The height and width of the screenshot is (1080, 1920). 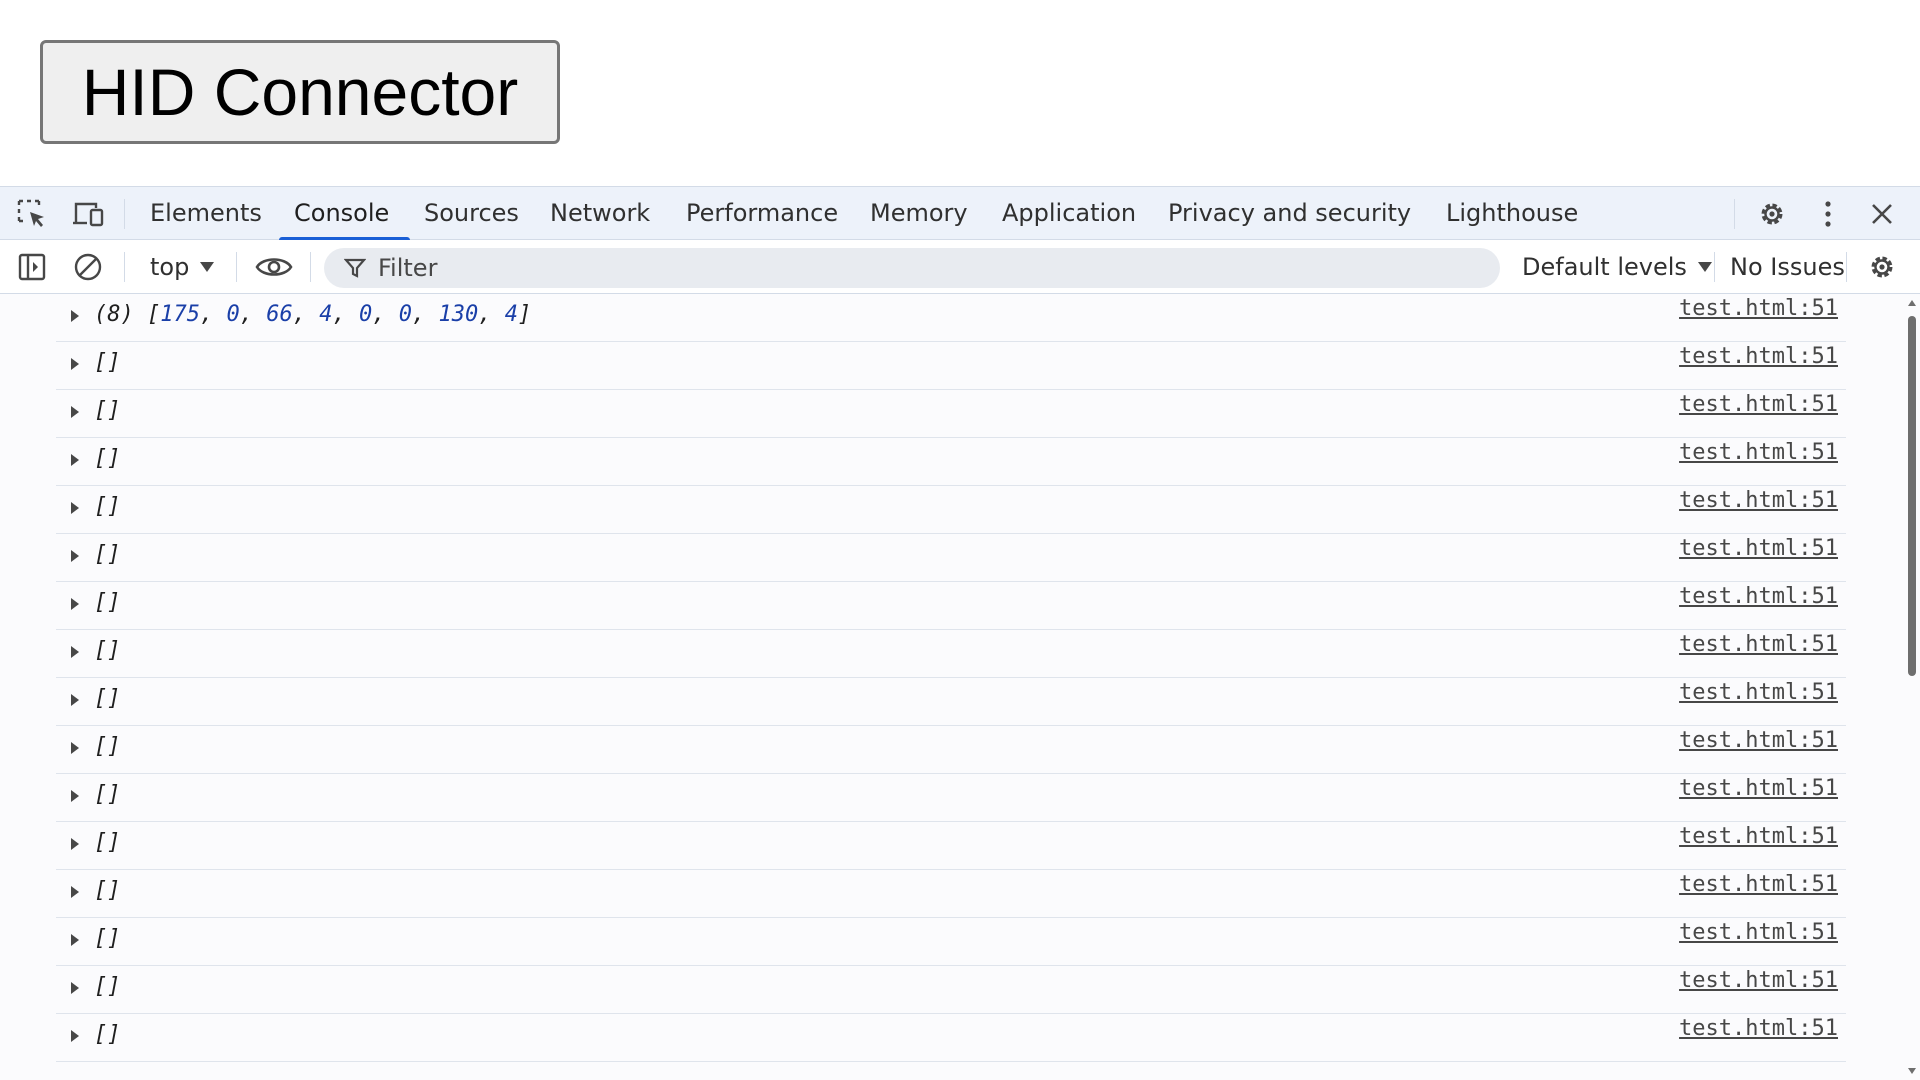 What do you see at coordinates (1912, 496) in the screenshot?
I see `scroll-thumb` at bounding box center [1912, 496].